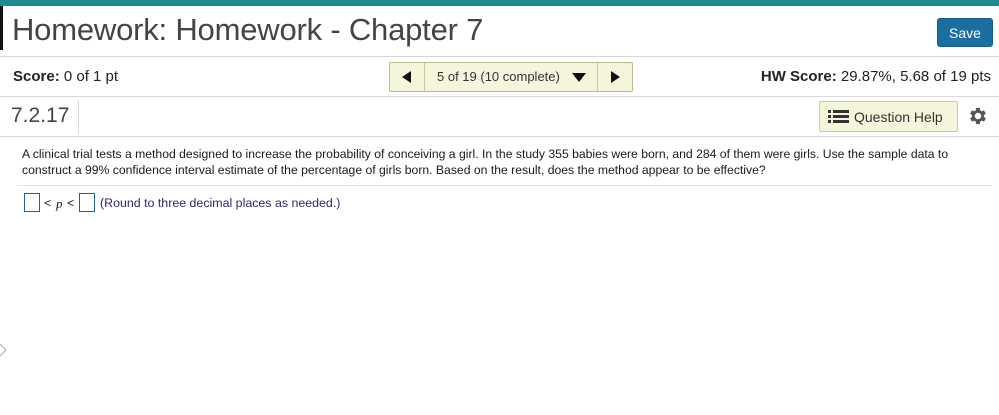 Image resolution: width=999 pixels, height=415 pixels. Describe the element at coordinates (579, 77) in the screenshot. I see `triangle-down-icon` at that location.